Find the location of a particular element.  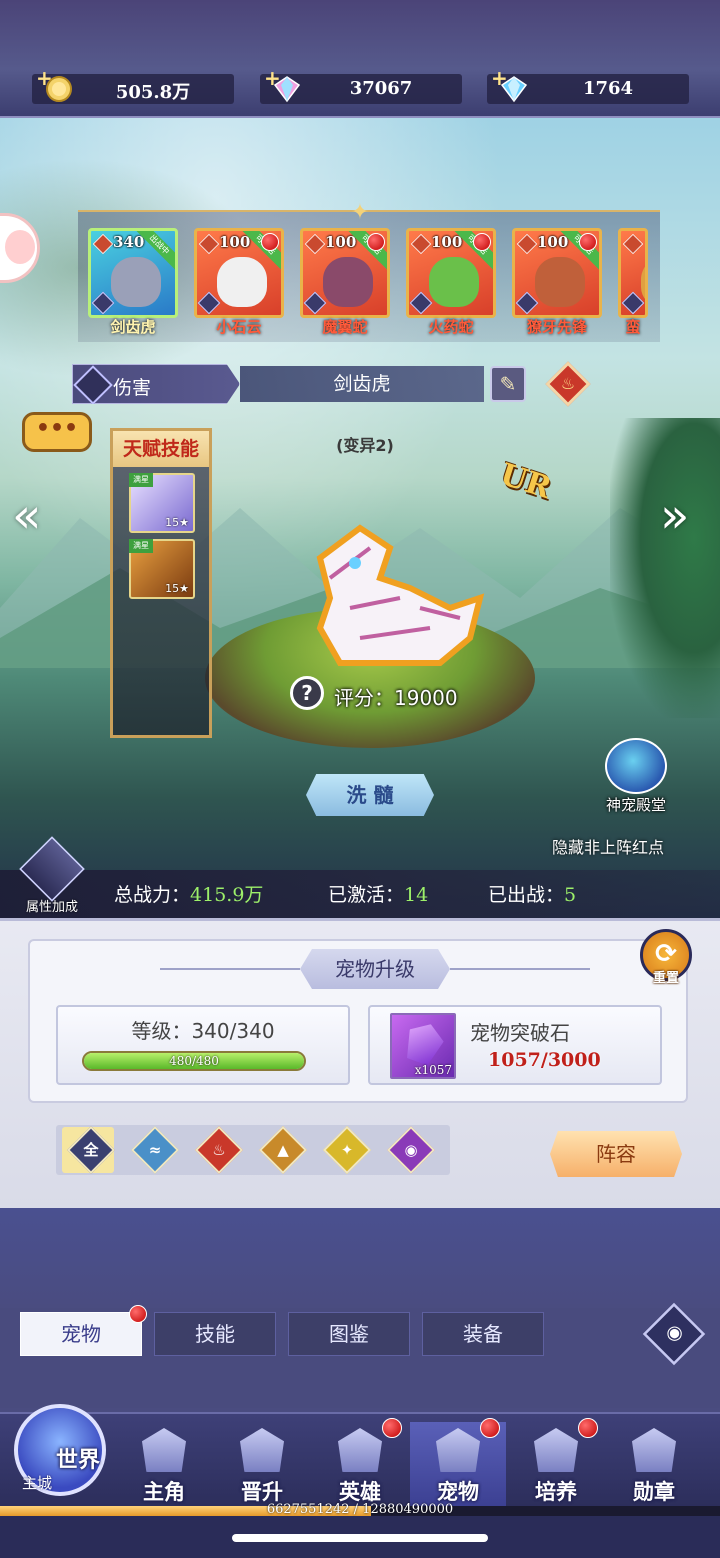

sub-tab: 装备 is located at coordinates (483, 1334).